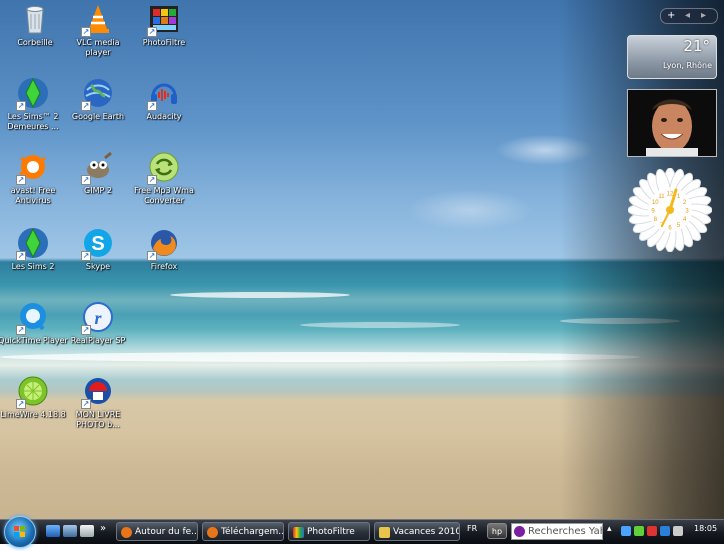 The width and height of the screenshot is (724, 551). I want to click on quick-launch-chevron: », so click(103, 528).